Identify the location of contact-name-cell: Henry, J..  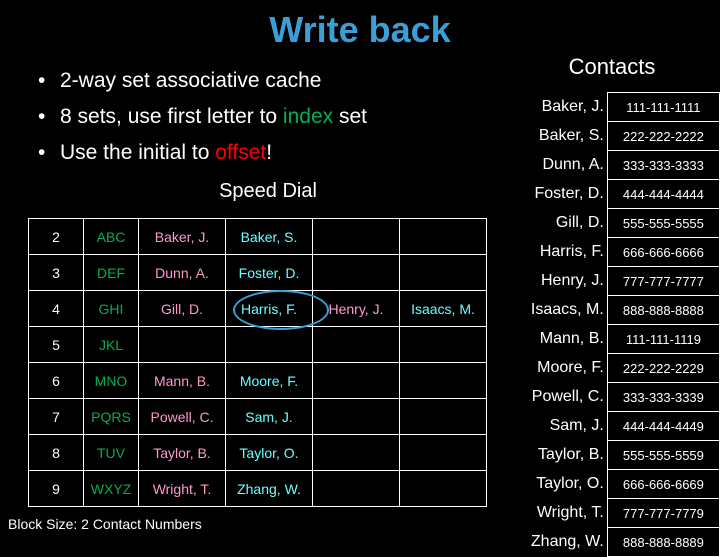
(572, 280).